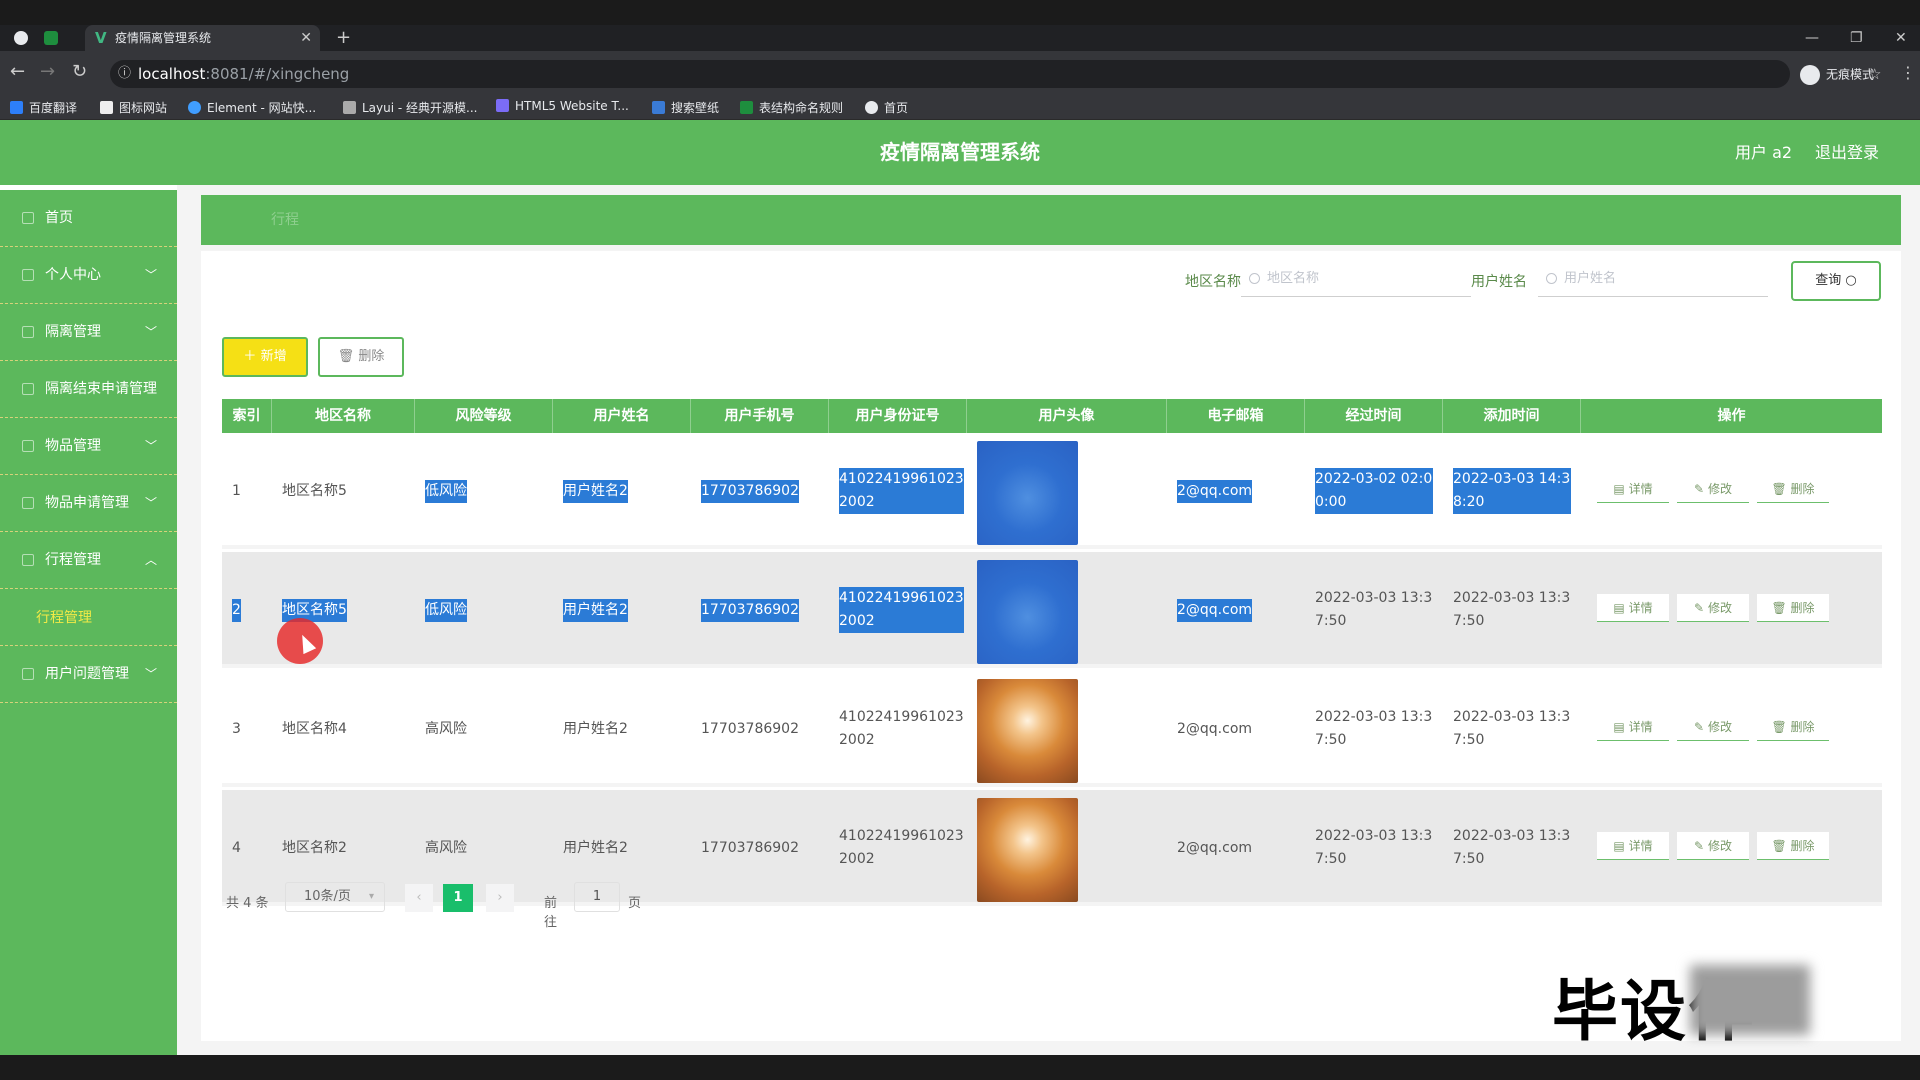 This screenshot has height=1080, width=1920. What do you see at coordinates (1812, 38) in the screenshot?
I see `minimize-icon: —` at bounding box center [1812, 38].